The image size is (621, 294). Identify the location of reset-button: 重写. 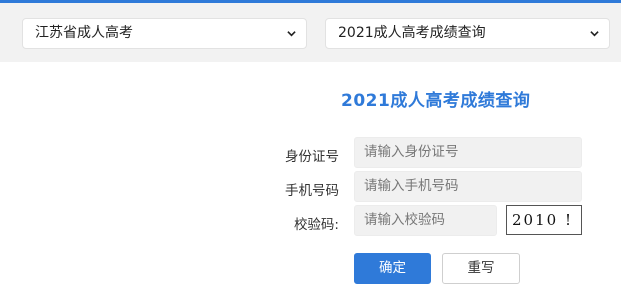
(481, 268).